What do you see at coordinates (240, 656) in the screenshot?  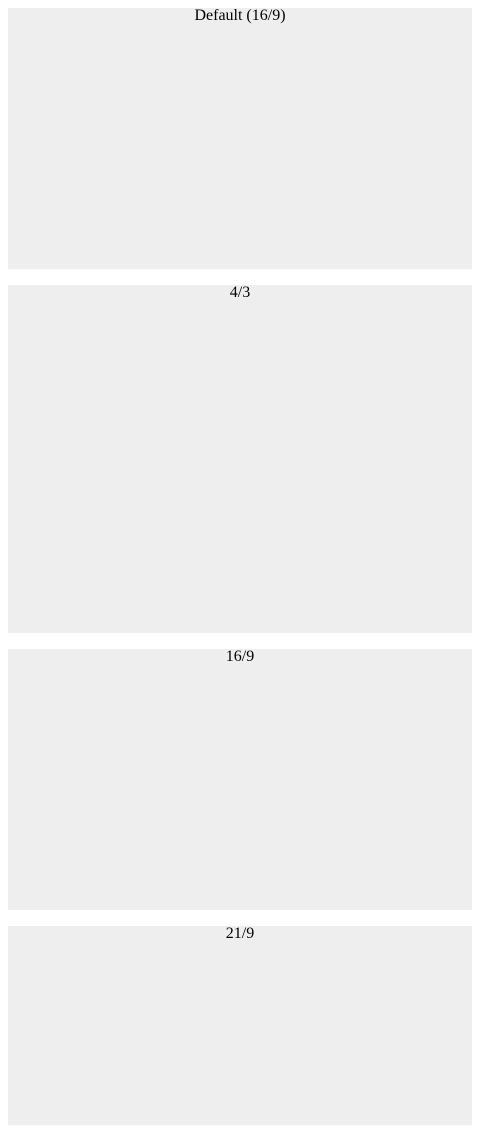 I see `ratio-label-16-9: 16/9` at bounding box center [240, 656].